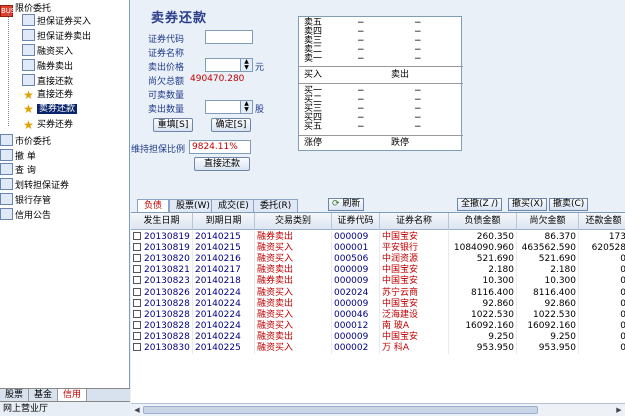 The height and width of the screenshot is (416, 625). I want to click on confirm-button: 确定[S], so click(231, 125).